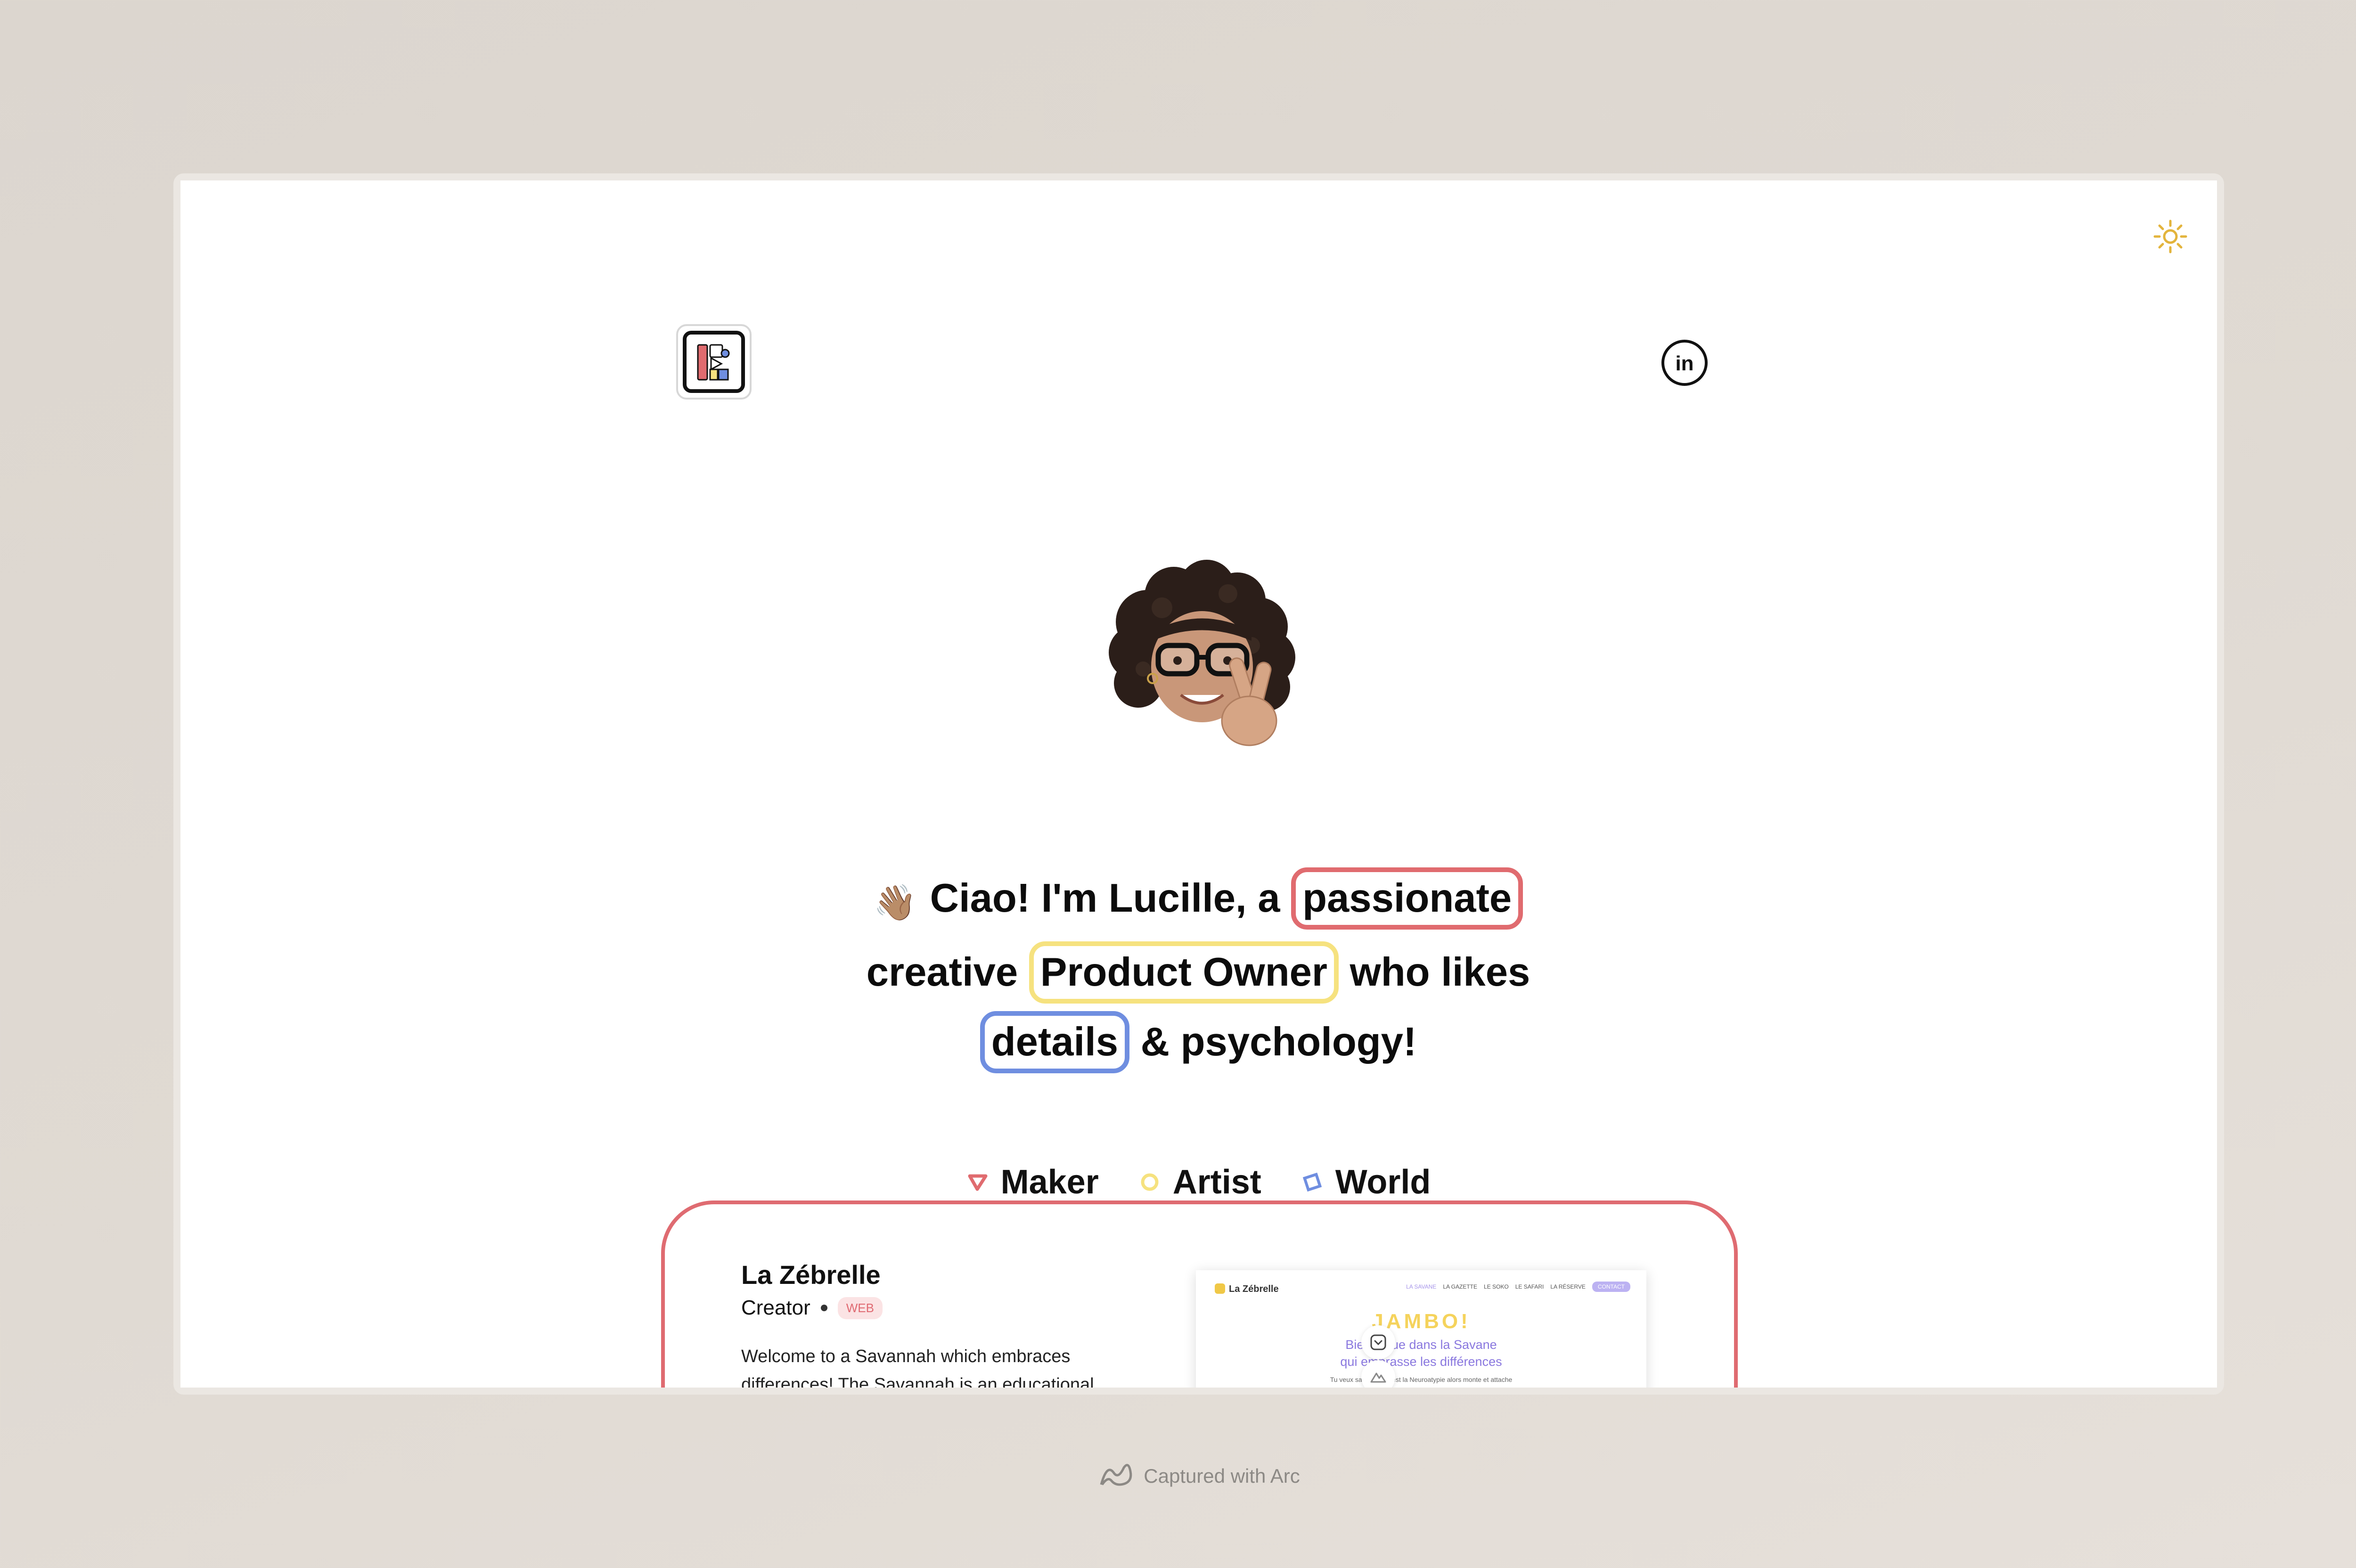  What do you see at coordinates (1421, 1345) in the screenshot?
I see `preview-subtitle-line: Bienvenue dans la Savane` at bounding box center [1421, 1345].